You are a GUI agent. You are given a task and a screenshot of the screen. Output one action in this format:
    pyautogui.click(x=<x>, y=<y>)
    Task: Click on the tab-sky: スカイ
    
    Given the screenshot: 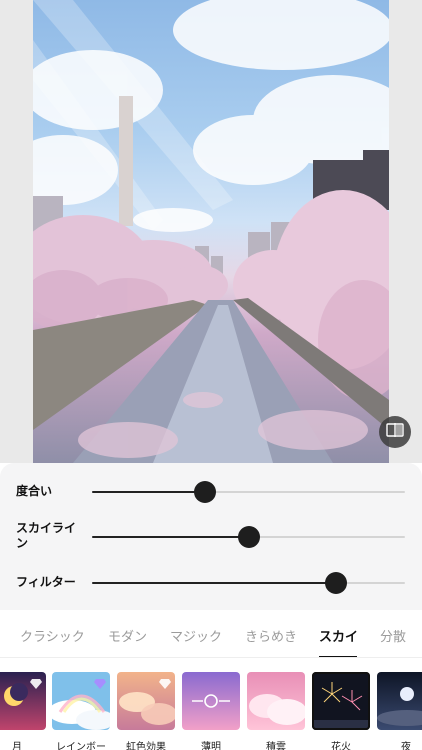 What is the action you would take?
    pyautogui.click(x=338, y=635)
    